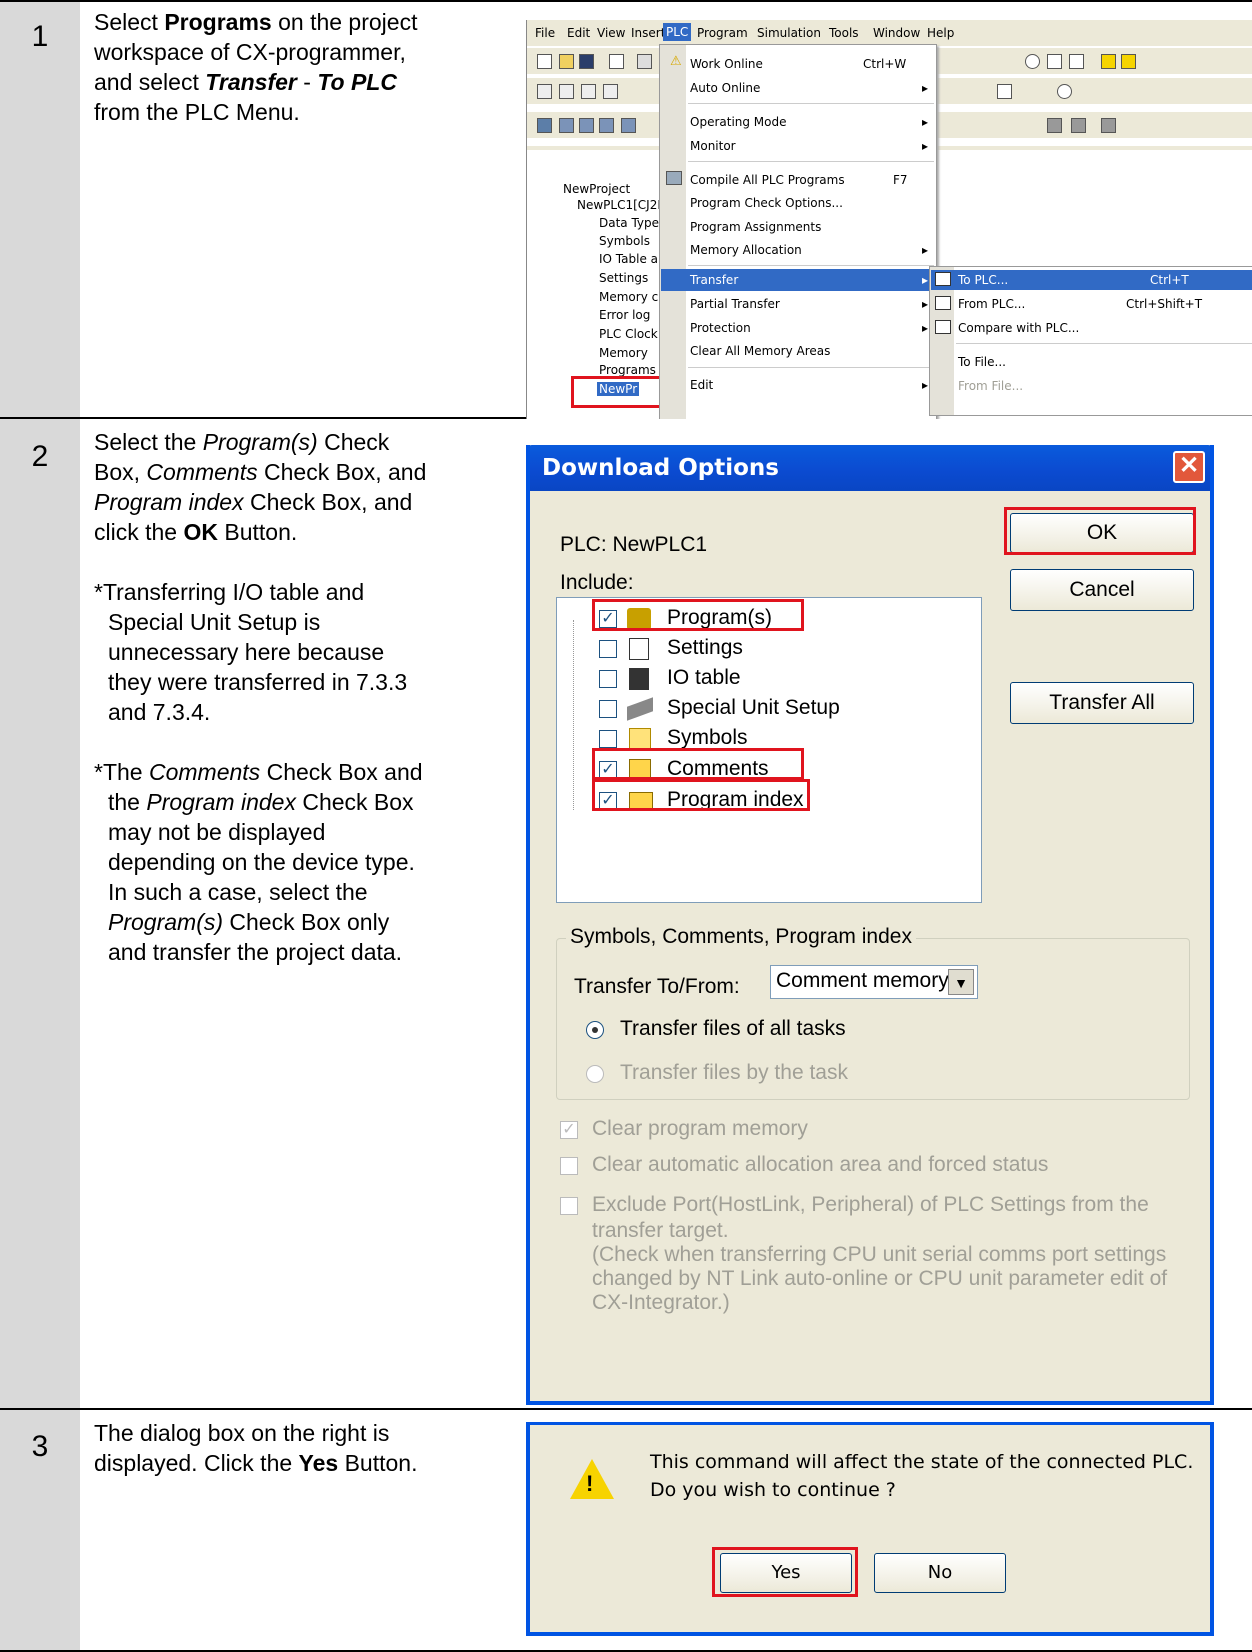 This screenshot has width=1252, height=1652. Describe the element at coordinates (1102, 590) in the screenshot. I see `cancel-button: Cancel` at that location.